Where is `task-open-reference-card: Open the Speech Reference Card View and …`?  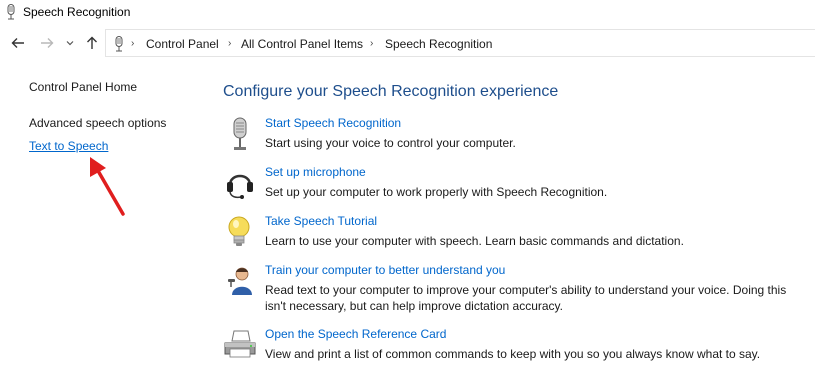 task-open-reference-card: Open the Speech Reference Card View and … is located at coordinates (517, 345).